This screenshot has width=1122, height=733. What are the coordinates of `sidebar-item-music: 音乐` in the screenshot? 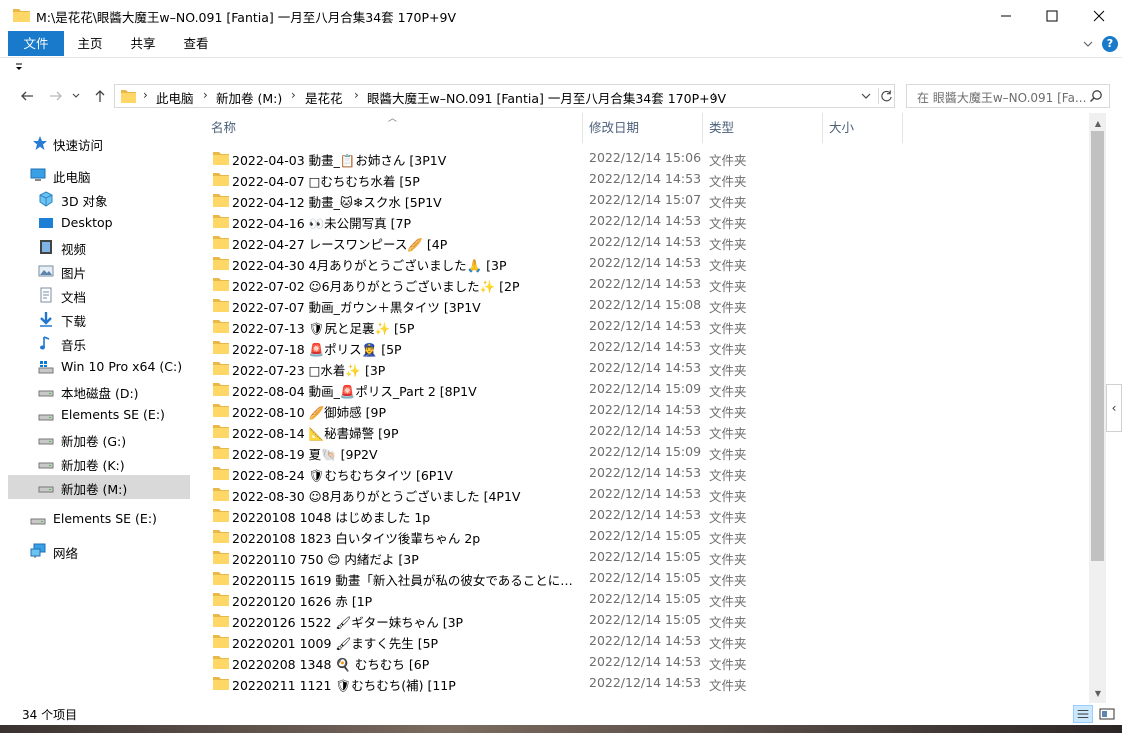 It's located at (111, 343).